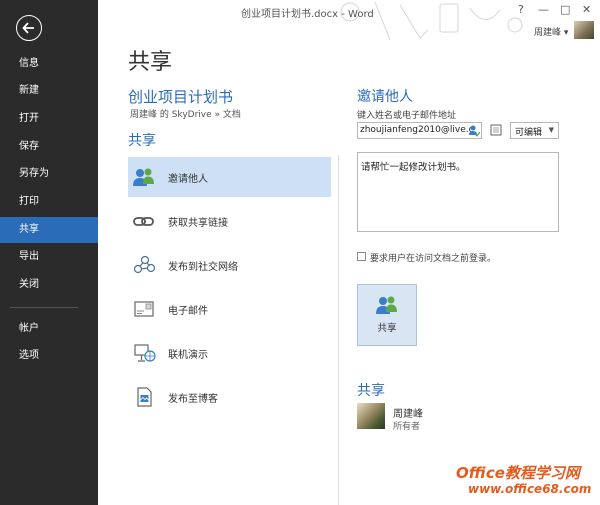  Describe the element at coordinates (49, 230) in the screenshot. I see `nav-share: 共享` at that location.